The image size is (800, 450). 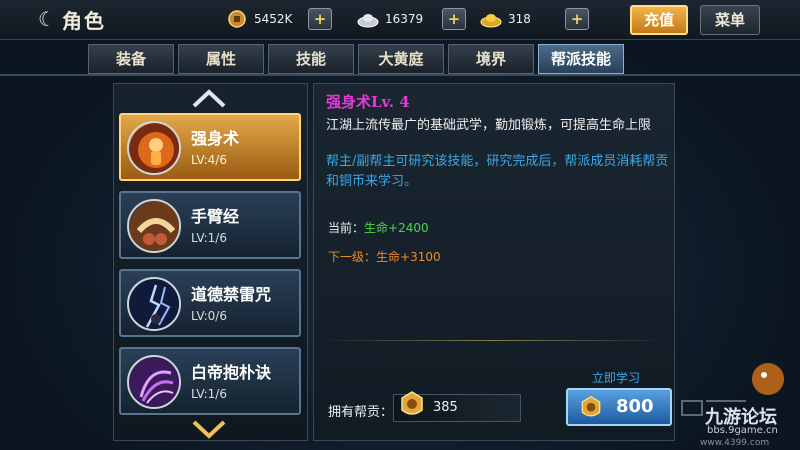 I want to click on purple-swirl-icon, so click(x=154, y=382).